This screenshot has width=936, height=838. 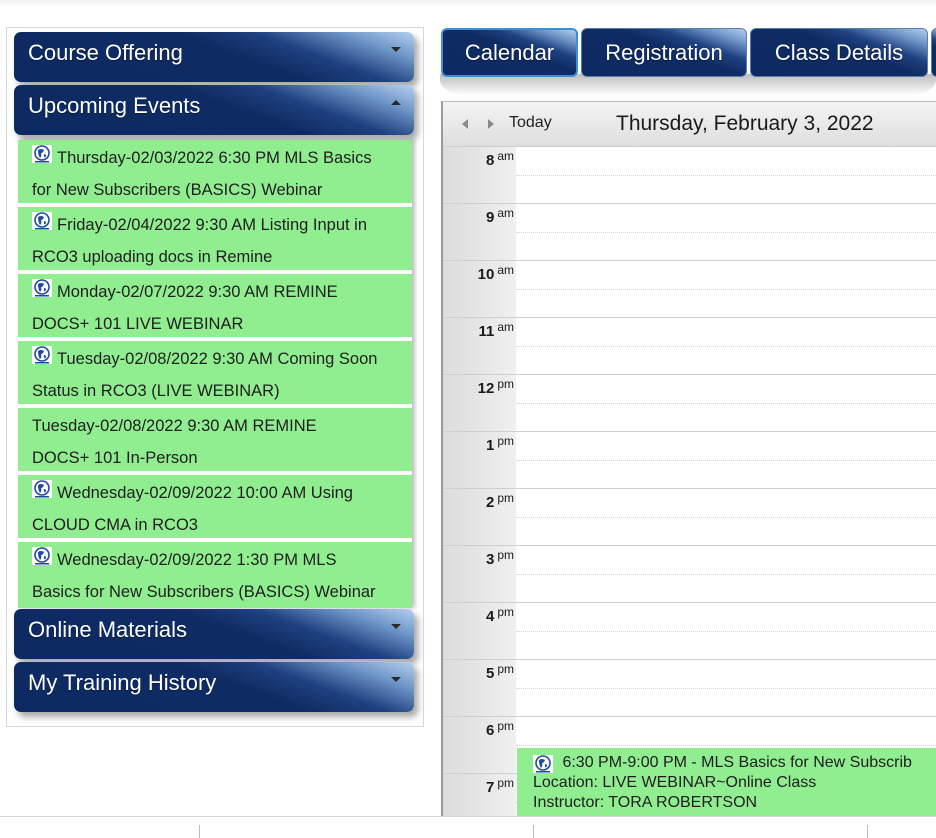 What do you see at coordinates (138, 323) in the screenshot?
I see `event-line2: DOCS+ 101 LIVE WEBINAR` at bounding box center [138, 323].